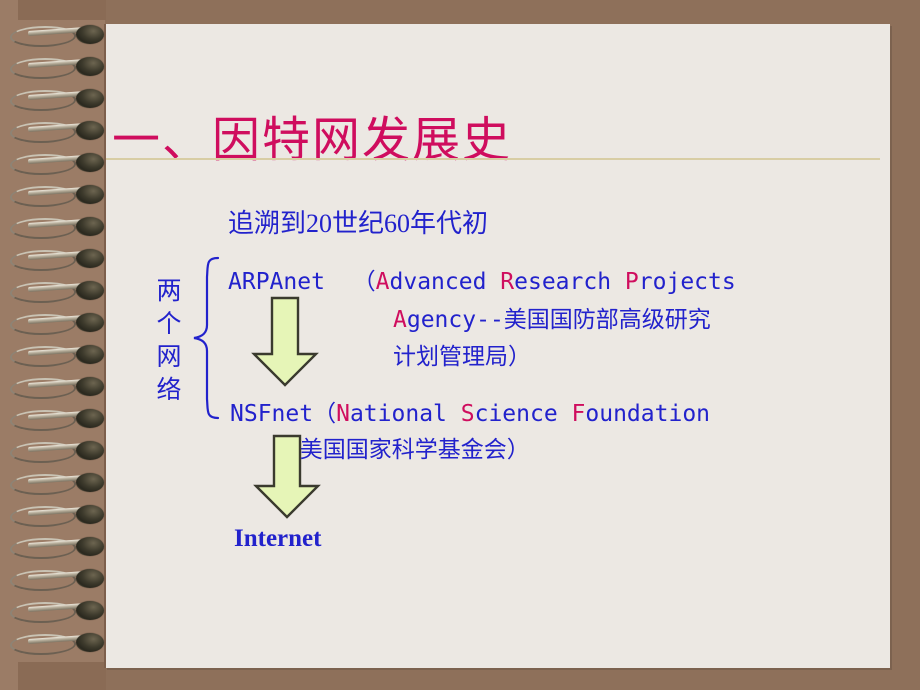 The width and height of the screenshot is (920, 690). I want to click on binder-top-tab, so click(62, 10).